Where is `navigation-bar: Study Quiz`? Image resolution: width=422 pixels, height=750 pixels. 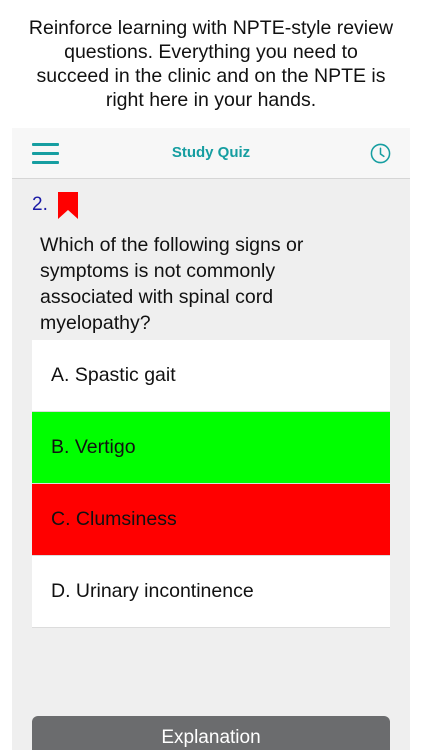 navigation-bar: Study Quiz is located at coordinates (211, 153).